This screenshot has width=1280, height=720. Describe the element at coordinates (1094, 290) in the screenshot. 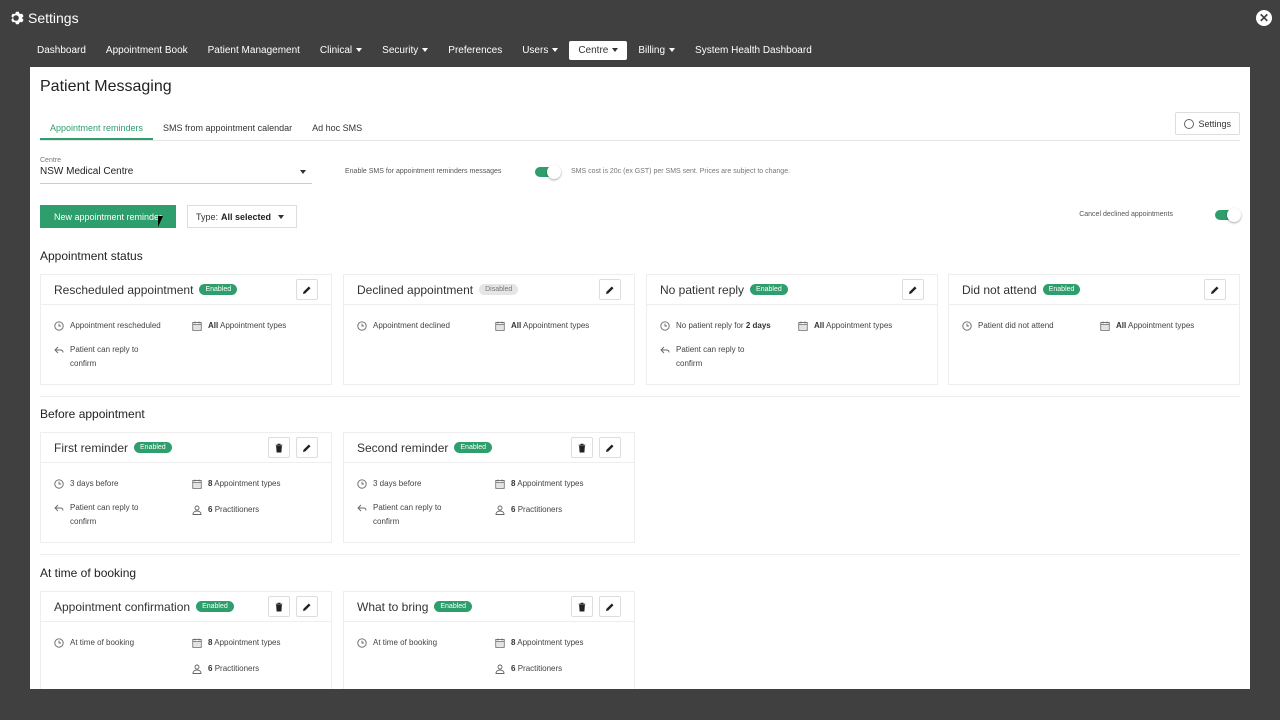

I see `card-header: Did not attend Enabled` at that location.